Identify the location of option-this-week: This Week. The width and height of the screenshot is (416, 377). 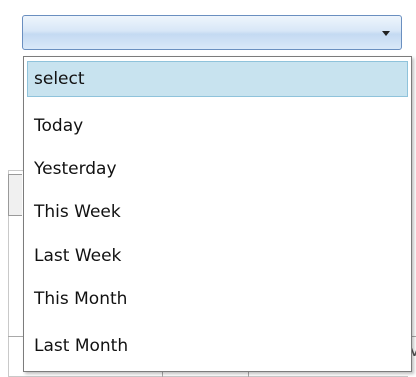
(217, 213).